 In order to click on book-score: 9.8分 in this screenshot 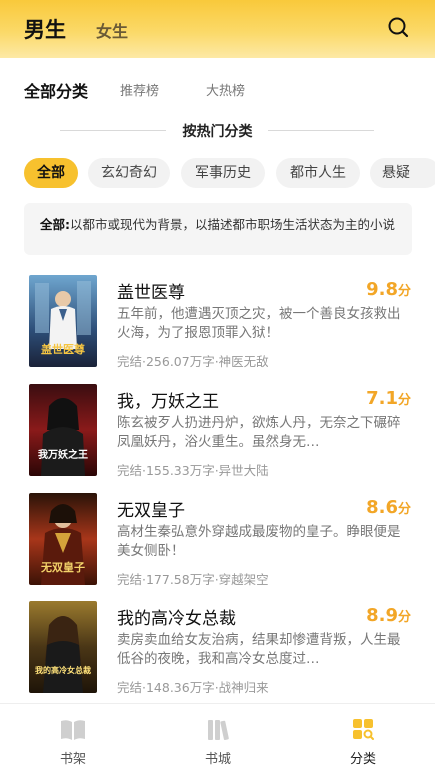, I will do `click(388, 289)`.